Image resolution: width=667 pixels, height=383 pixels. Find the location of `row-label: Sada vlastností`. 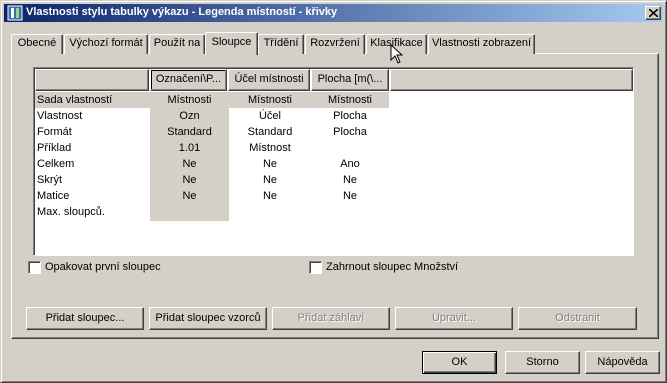

row-label: Sada vlastností is located at coordinates (75, 100).